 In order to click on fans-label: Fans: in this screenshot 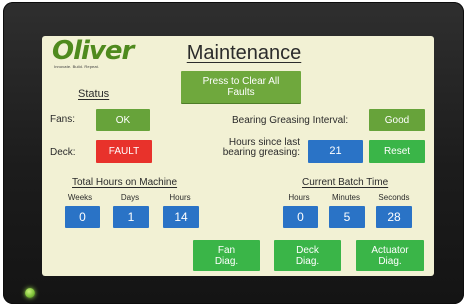, I will do `click(63, 119)`.